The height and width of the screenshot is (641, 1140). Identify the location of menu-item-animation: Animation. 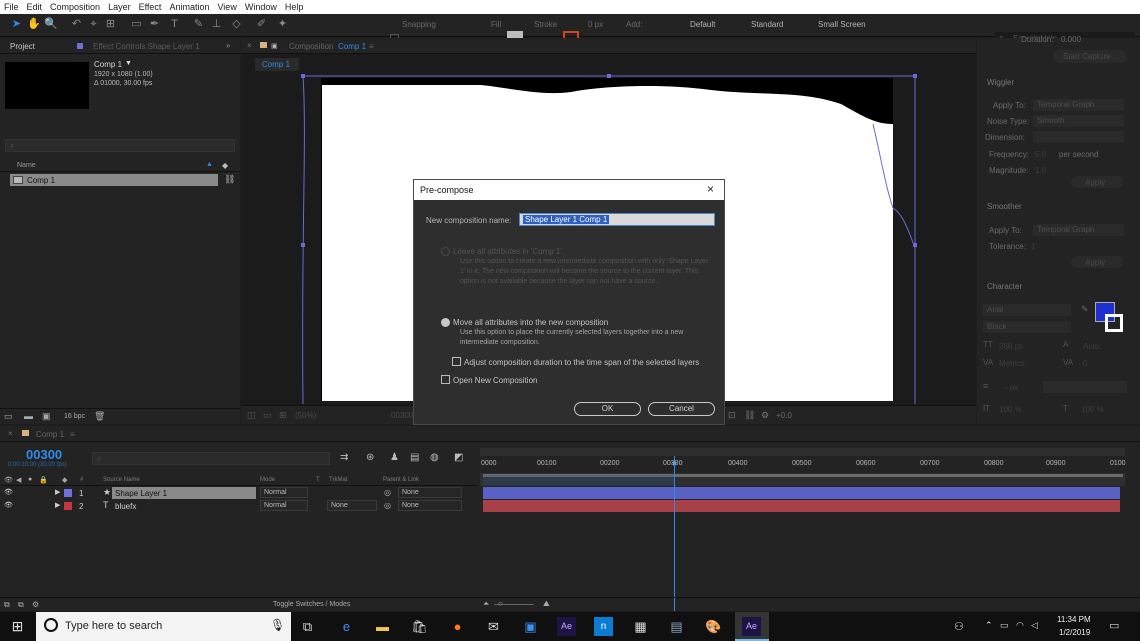
(189, 7).